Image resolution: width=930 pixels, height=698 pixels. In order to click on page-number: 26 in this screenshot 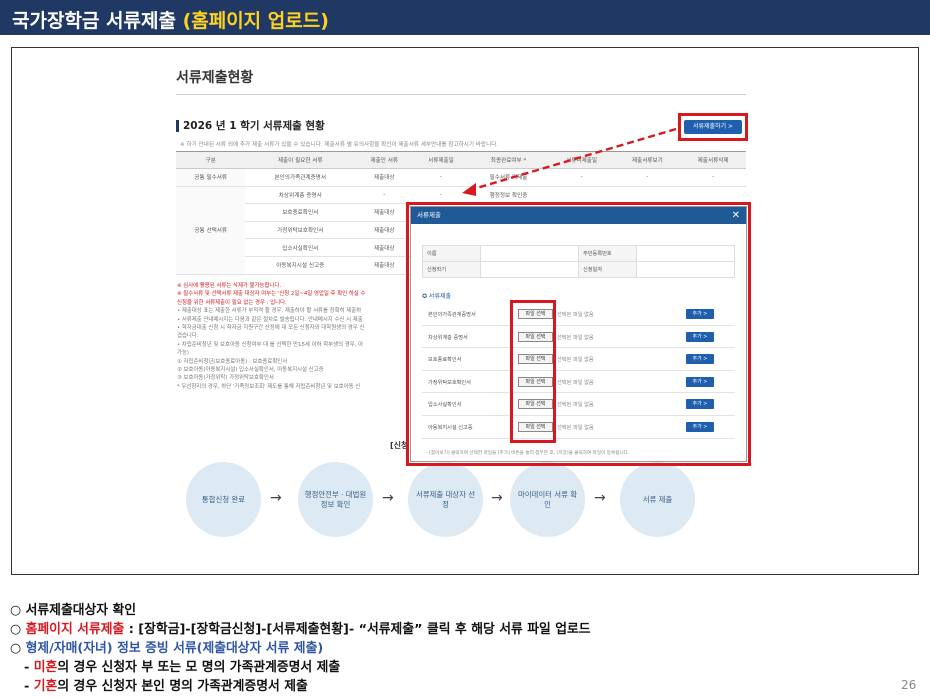, I will do `click(909, 685)`.